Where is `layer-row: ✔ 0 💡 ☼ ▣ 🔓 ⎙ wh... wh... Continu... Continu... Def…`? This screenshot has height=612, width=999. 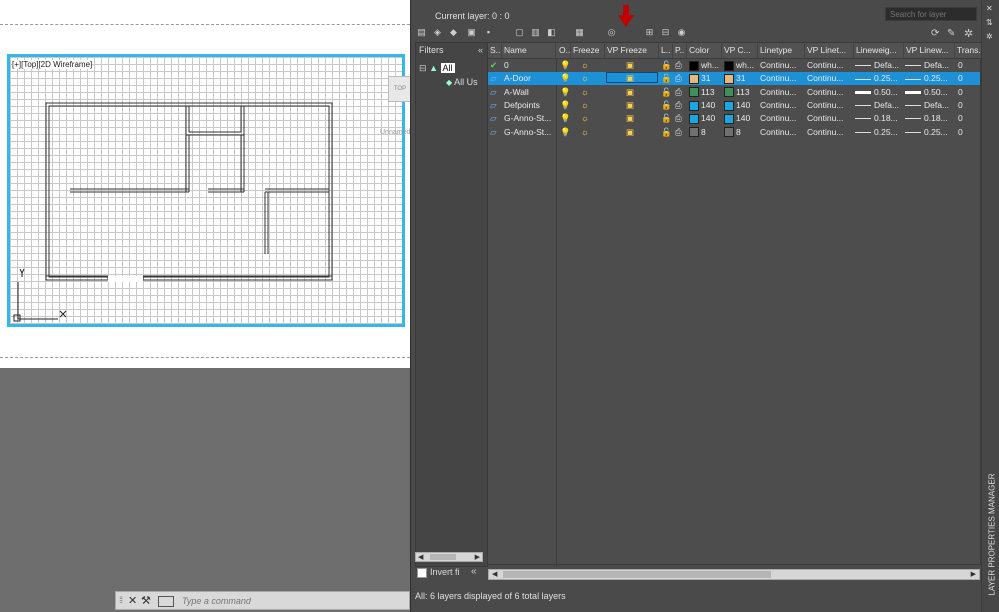
layer-row: ✔ 0 💡 ☼ ▣ 🔓 ⎙ wh... wh... Continu... Continu... Def… is located at coordinates (734, 65).